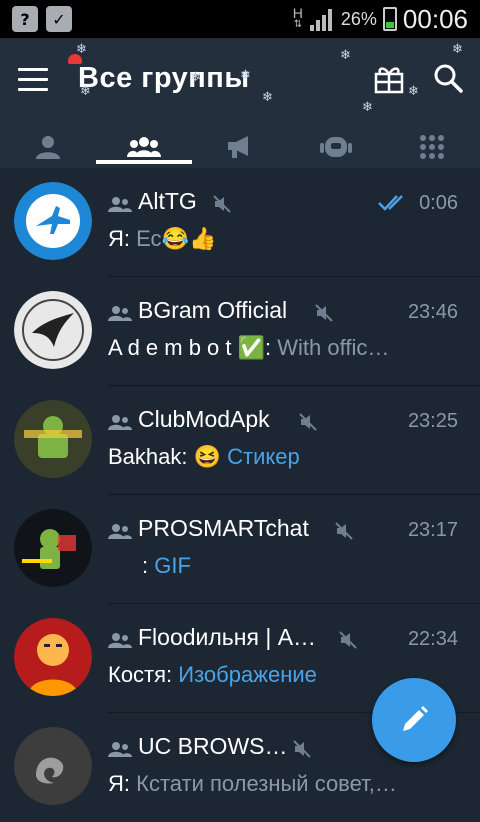 The height and width of the screenshot is (822, 480). Describe the element at coordinates (59, 19) in the screenshot. I see `shield-check-icon: ✓` at that location.